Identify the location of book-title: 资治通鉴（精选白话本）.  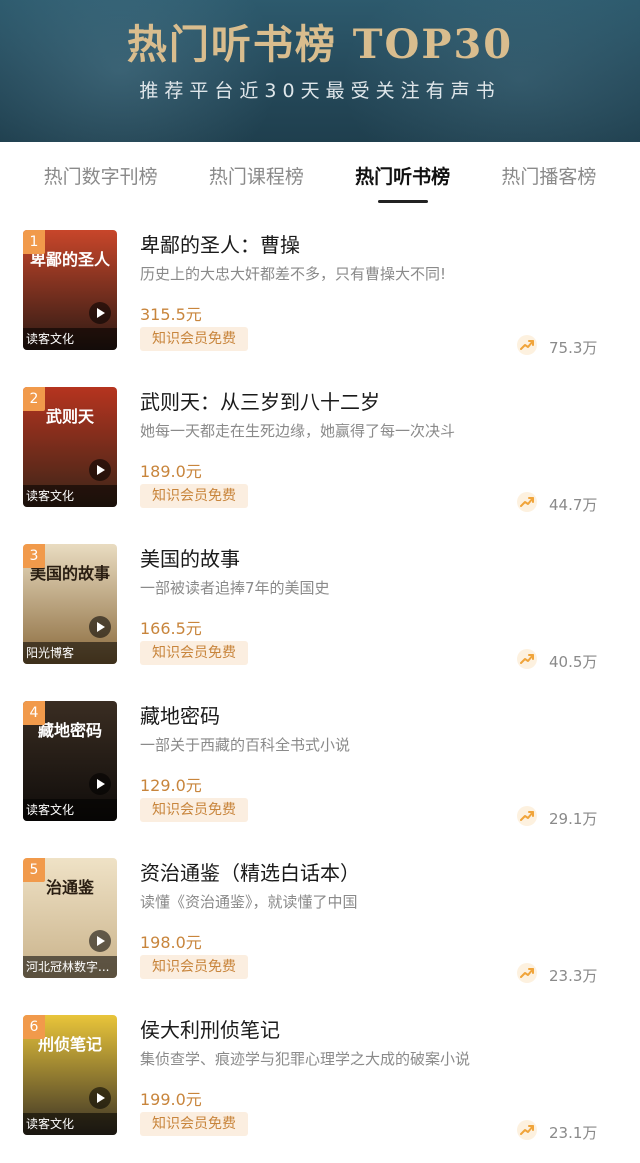
(250, 871).